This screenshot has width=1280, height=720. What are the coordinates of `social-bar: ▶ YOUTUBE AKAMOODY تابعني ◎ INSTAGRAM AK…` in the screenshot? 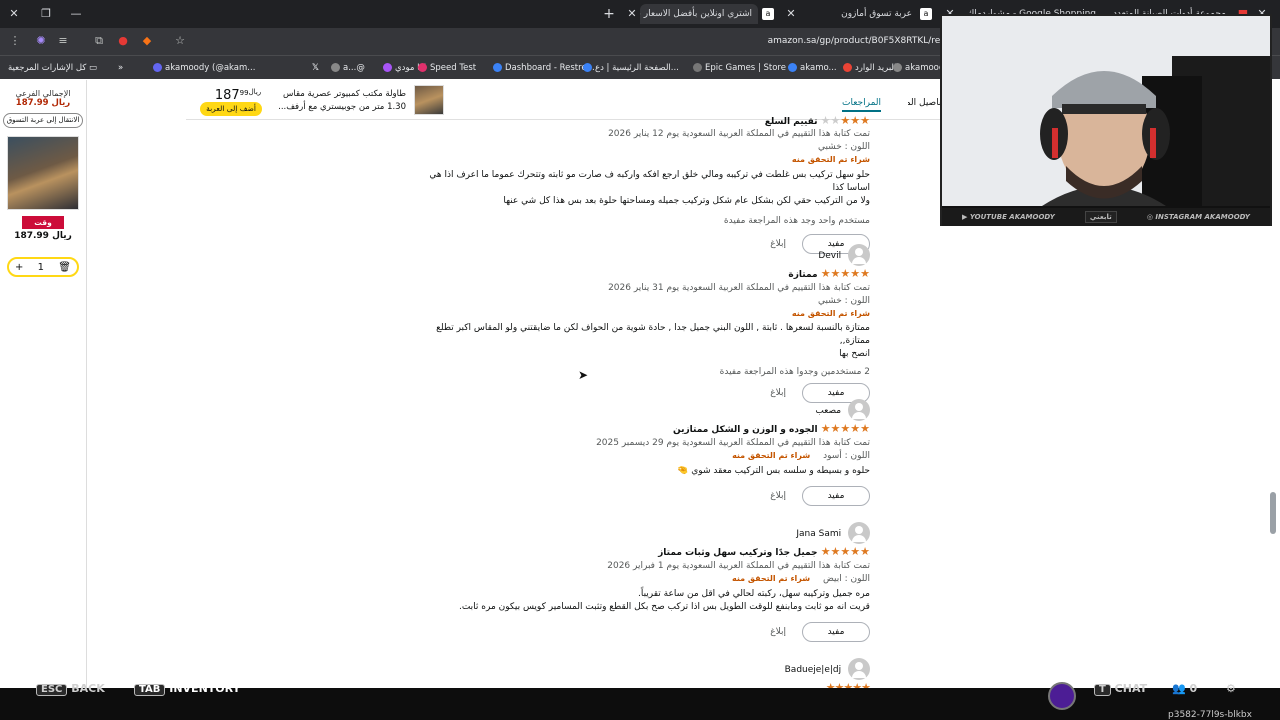 It's located at (1106, 217).